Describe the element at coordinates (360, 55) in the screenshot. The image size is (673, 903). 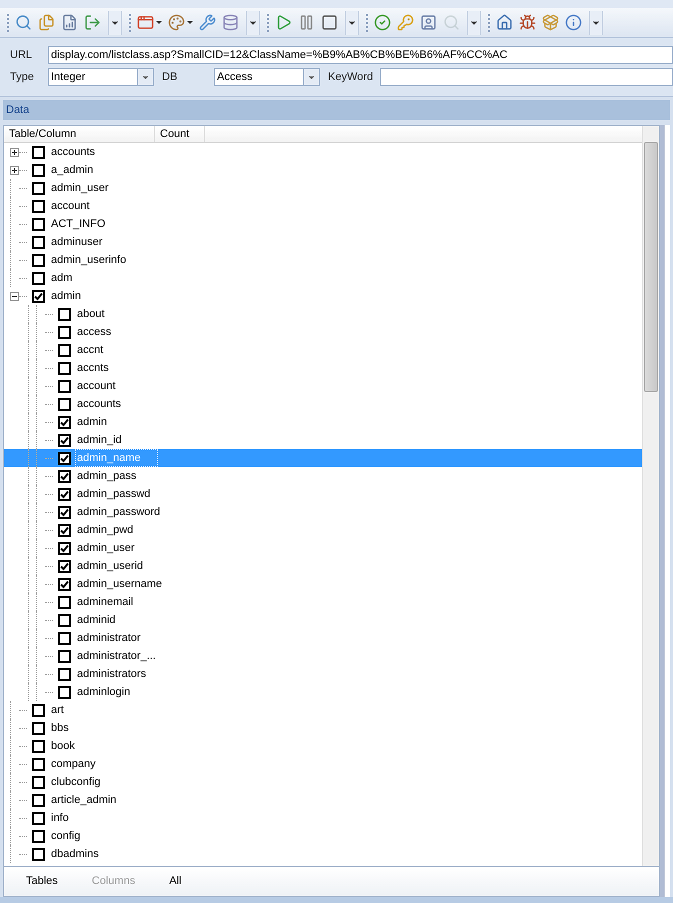
I see `url-field: display.com/listclass.asp?SmallCID=12&ClassName=%B9%AB%CB%BE%B6%AF%CC%AC` at that location.